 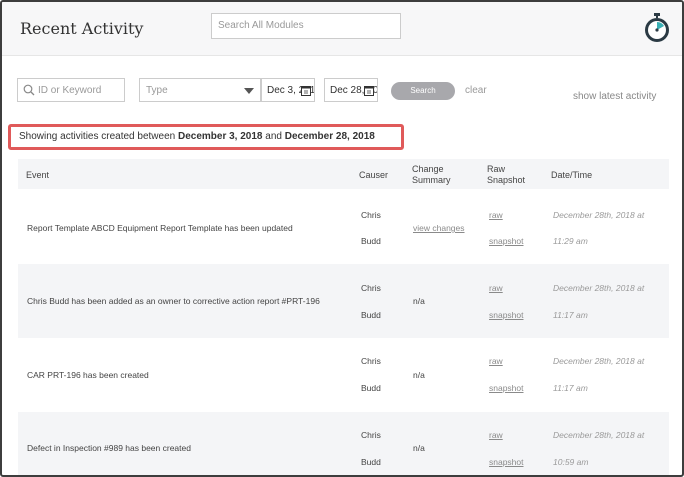 What do you see at coordinates (220, 136) in the screenshot?
I see `notice-start-date: December 3, 2018` at bounding box center [220, 136].